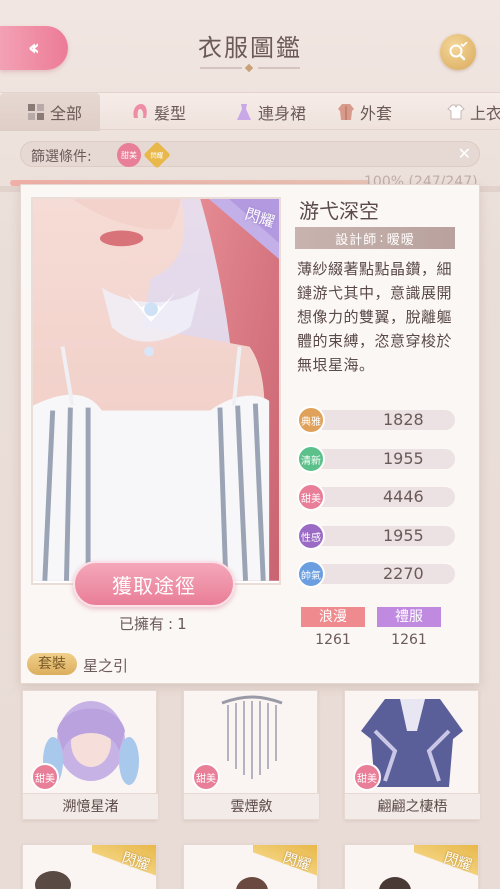  I want to click on tab-label: 髮型, so click(170, 113).